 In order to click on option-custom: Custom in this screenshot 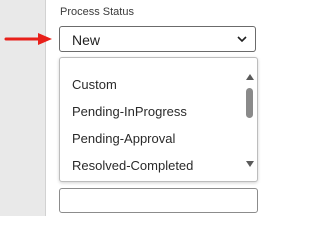, I will do `click(94, 84)`.